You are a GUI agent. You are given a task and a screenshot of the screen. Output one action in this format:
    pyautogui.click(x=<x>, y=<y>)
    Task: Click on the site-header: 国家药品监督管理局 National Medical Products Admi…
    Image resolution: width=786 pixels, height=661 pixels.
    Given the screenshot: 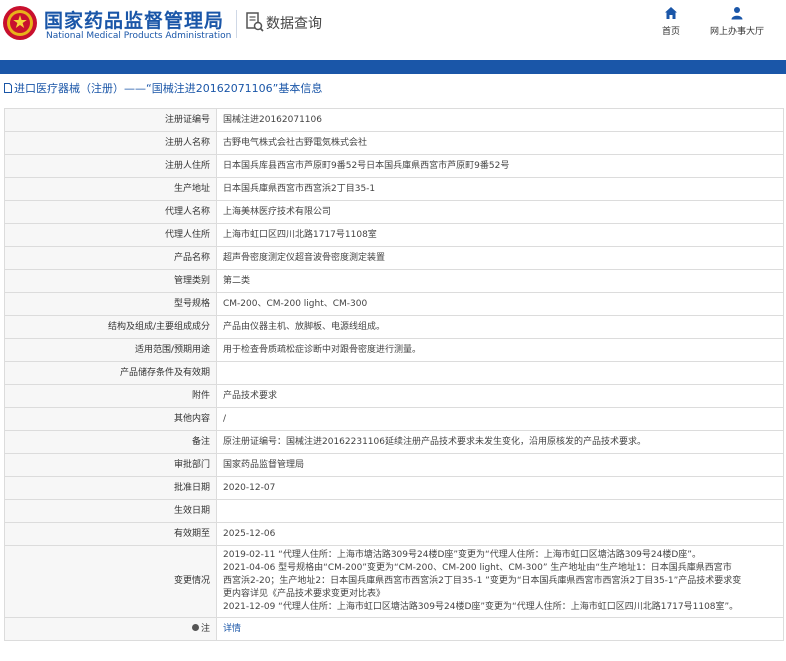 What is the action you would take?
    pyautogui.click(x=393, y=27)
    